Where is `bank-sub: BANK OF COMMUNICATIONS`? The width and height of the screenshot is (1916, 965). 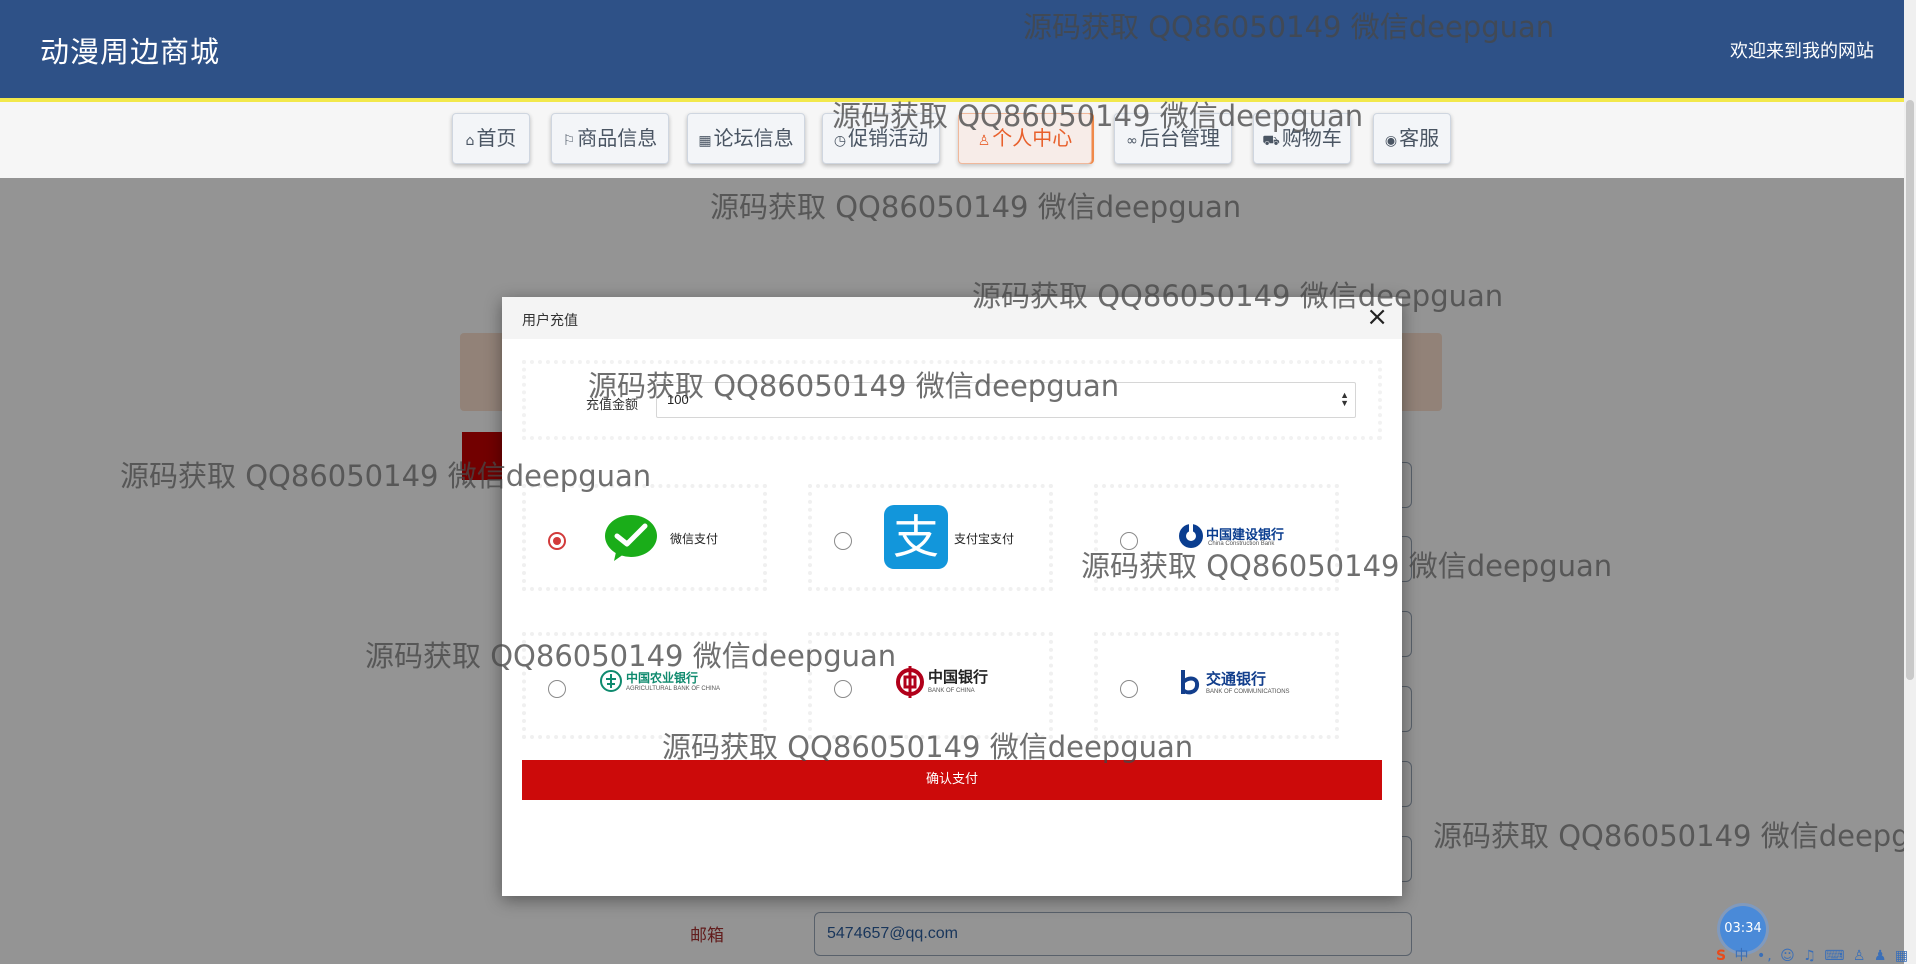 bank-sub: BANK OF COMMUNICATIONS is located at coordinates (1248, 692).